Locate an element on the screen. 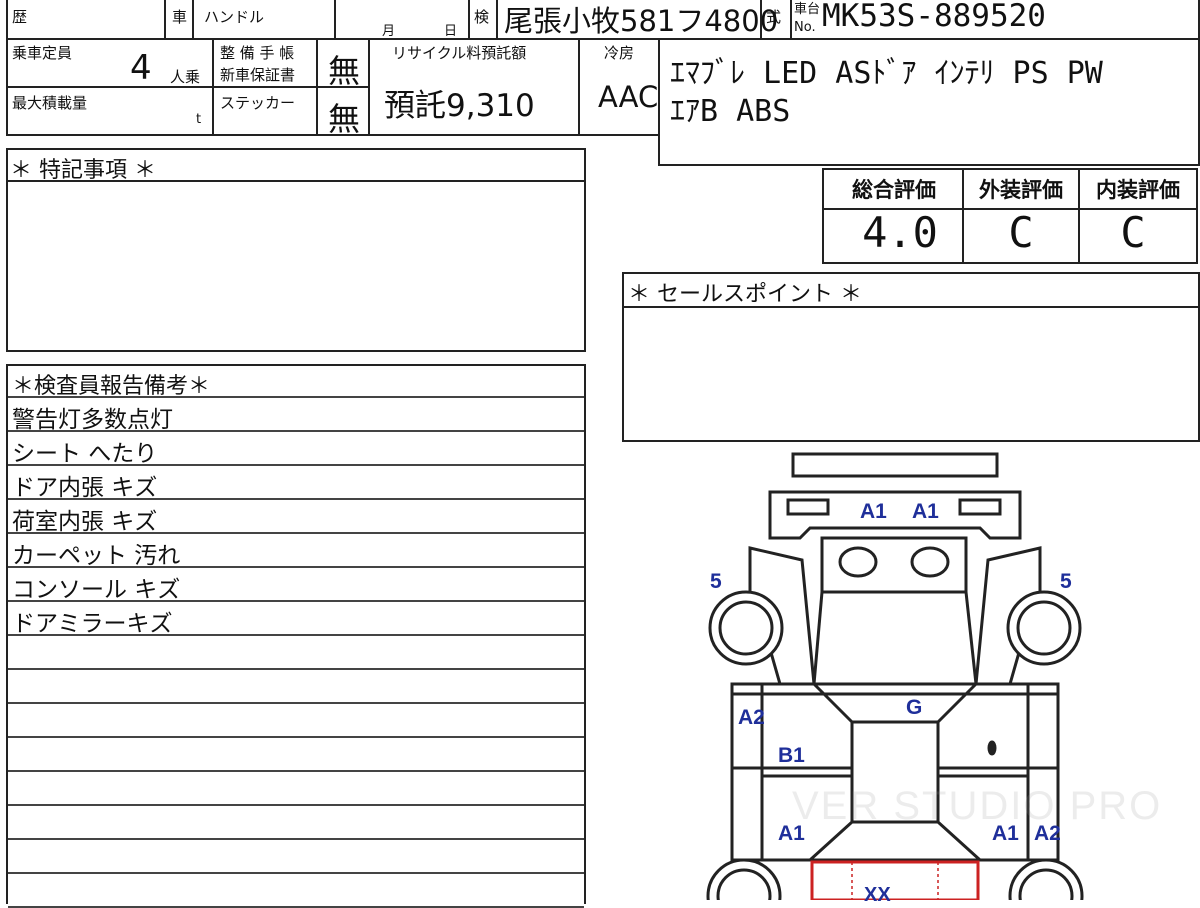  report-item-text: カーペット 汚れ is located at coordinates (96, 556).